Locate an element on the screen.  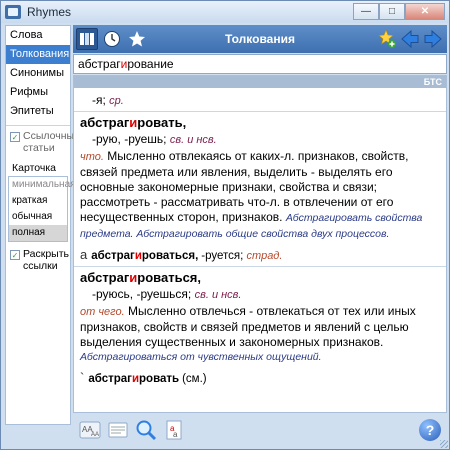
spell-check-icon: aa is located at coordinates (174, 430).